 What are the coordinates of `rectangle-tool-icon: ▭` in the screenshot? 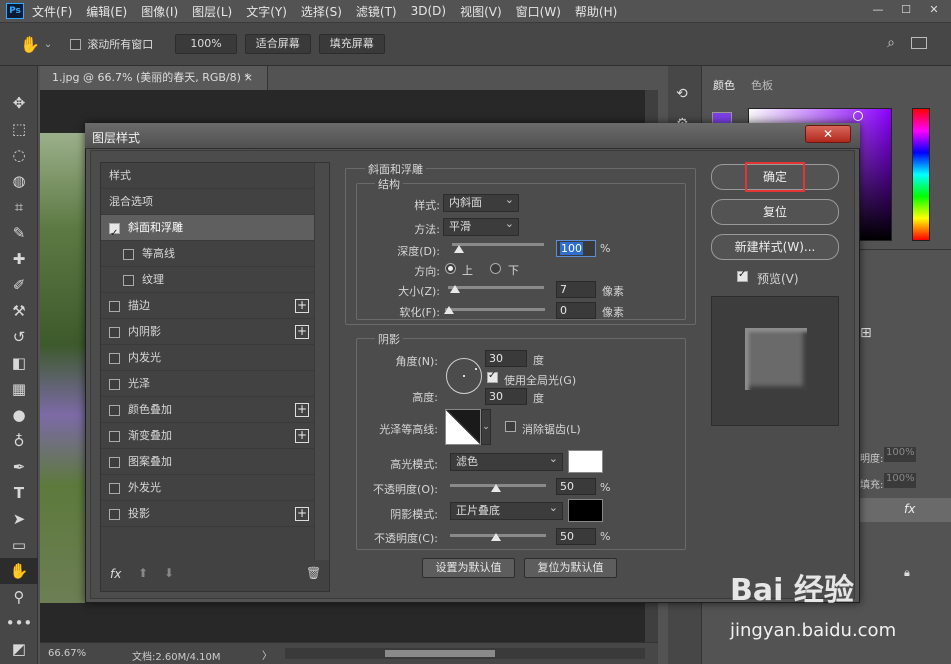 It's located at (19, 545).